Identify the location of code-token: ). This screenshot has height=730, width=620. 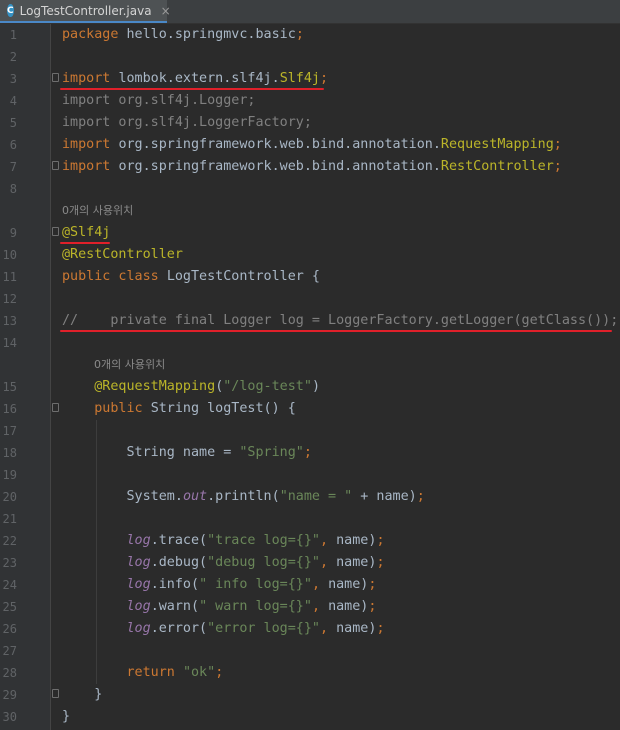
(315, 386).